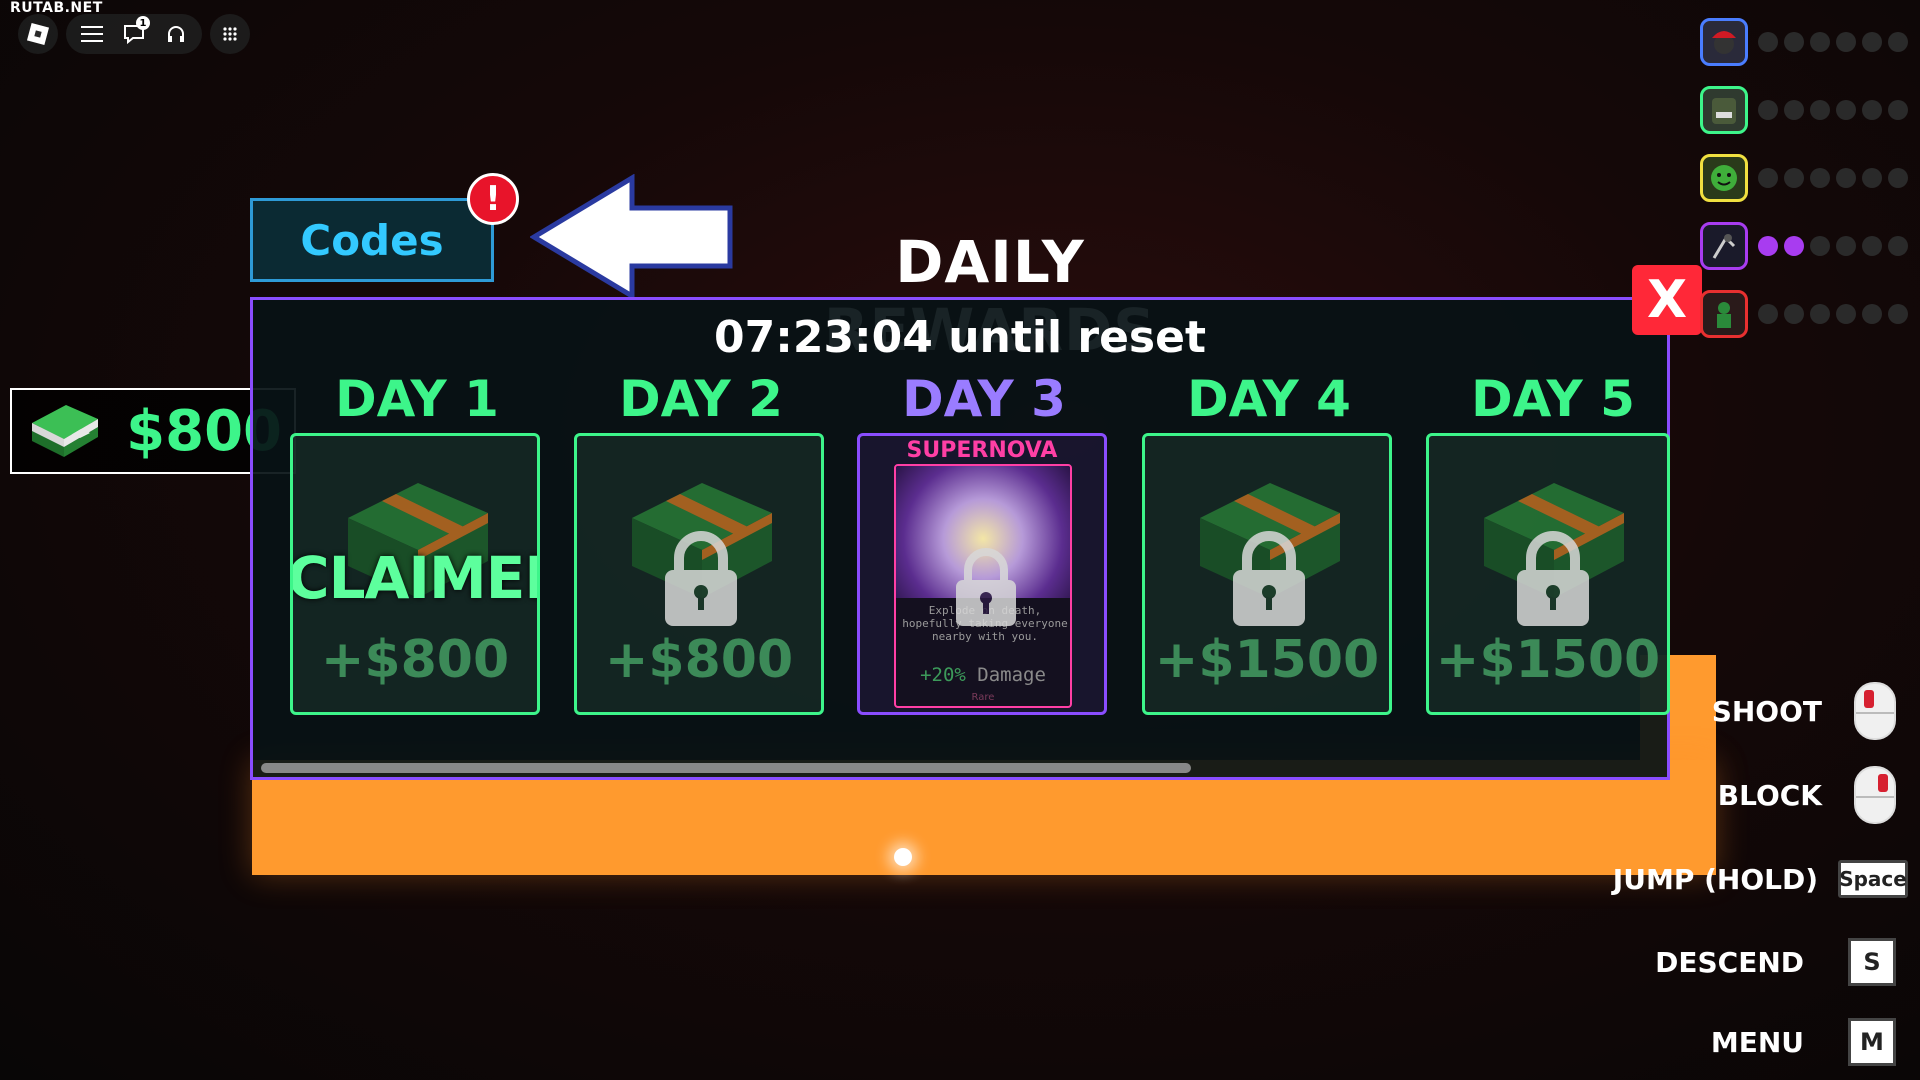  Describe the element at coordinates (1872, 962) in the screenshot. I see `s-key: S` at that location.